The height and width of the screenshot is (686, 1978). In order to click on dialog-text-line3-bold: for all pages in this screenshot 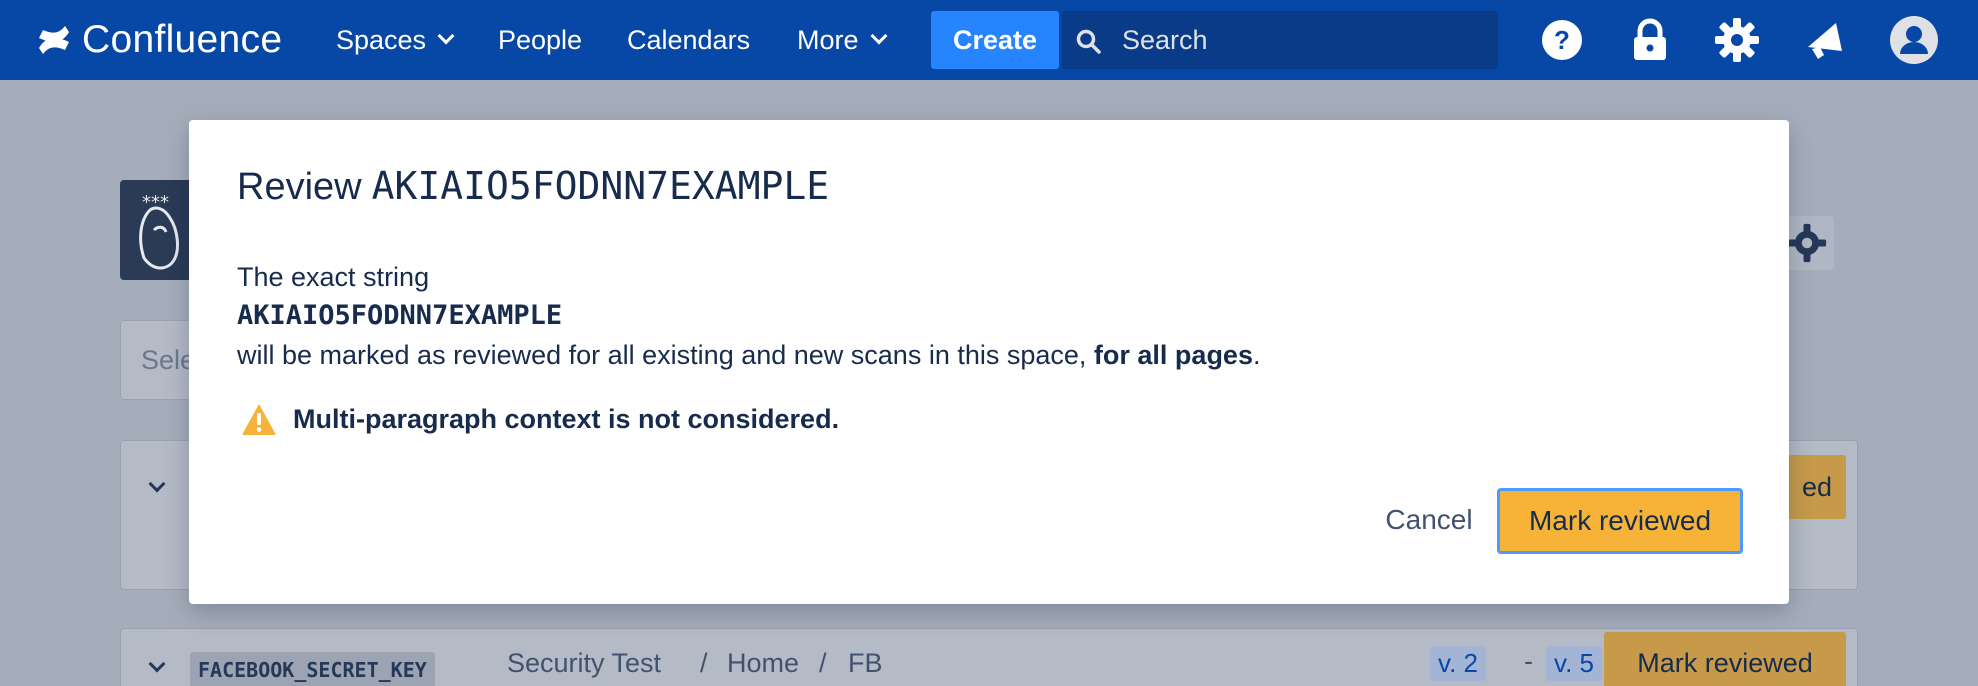, I will do `click(1173, 355)`.